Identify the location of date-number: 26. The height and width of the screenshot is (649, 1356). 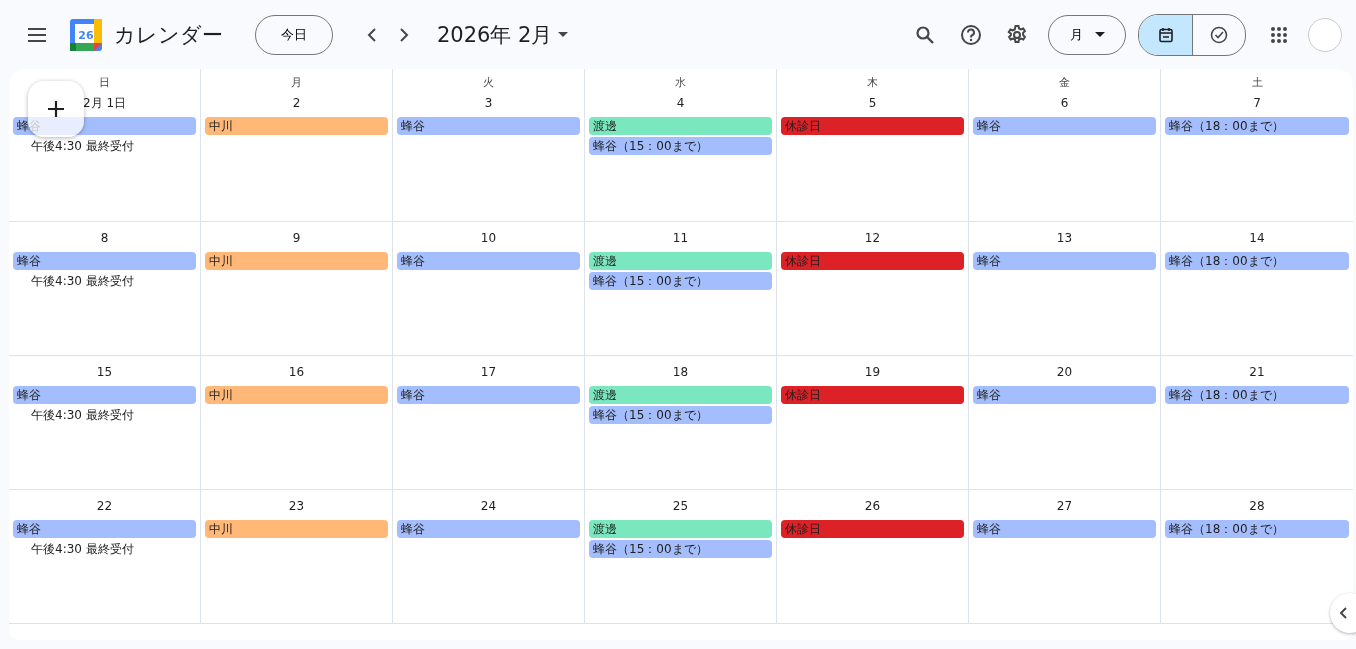
(872, 506).